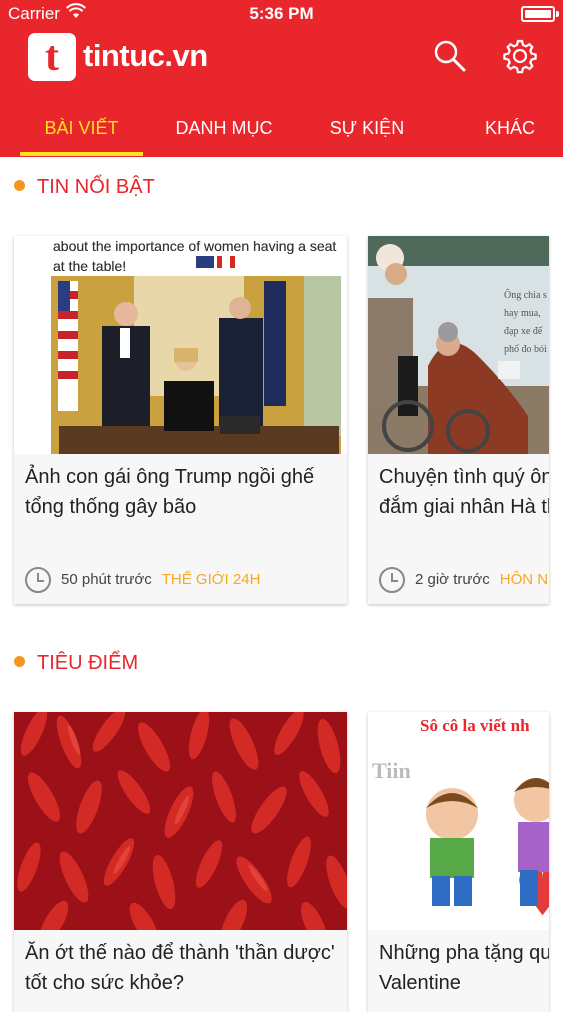 The image size is (563, 1012). Describe the element at coordinates (524, 579) in the screenshot. I see `article-category: HÔN NHÂN` at that location.